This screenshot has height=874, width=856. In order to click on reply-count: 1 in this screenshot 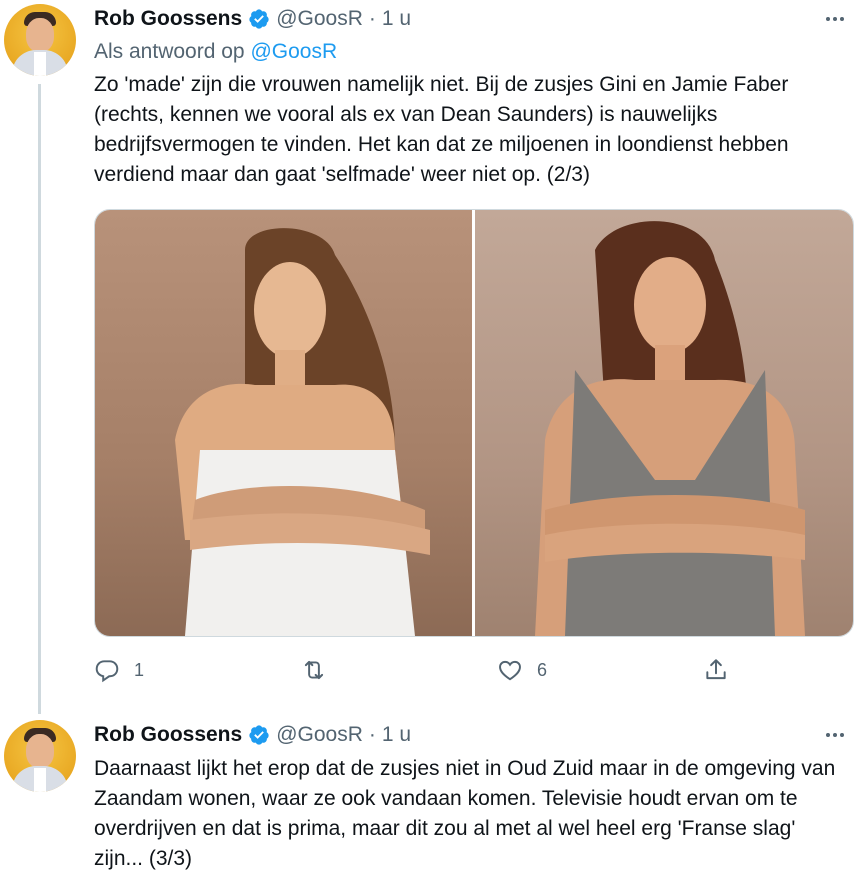, I will do `click(139, 669)`.